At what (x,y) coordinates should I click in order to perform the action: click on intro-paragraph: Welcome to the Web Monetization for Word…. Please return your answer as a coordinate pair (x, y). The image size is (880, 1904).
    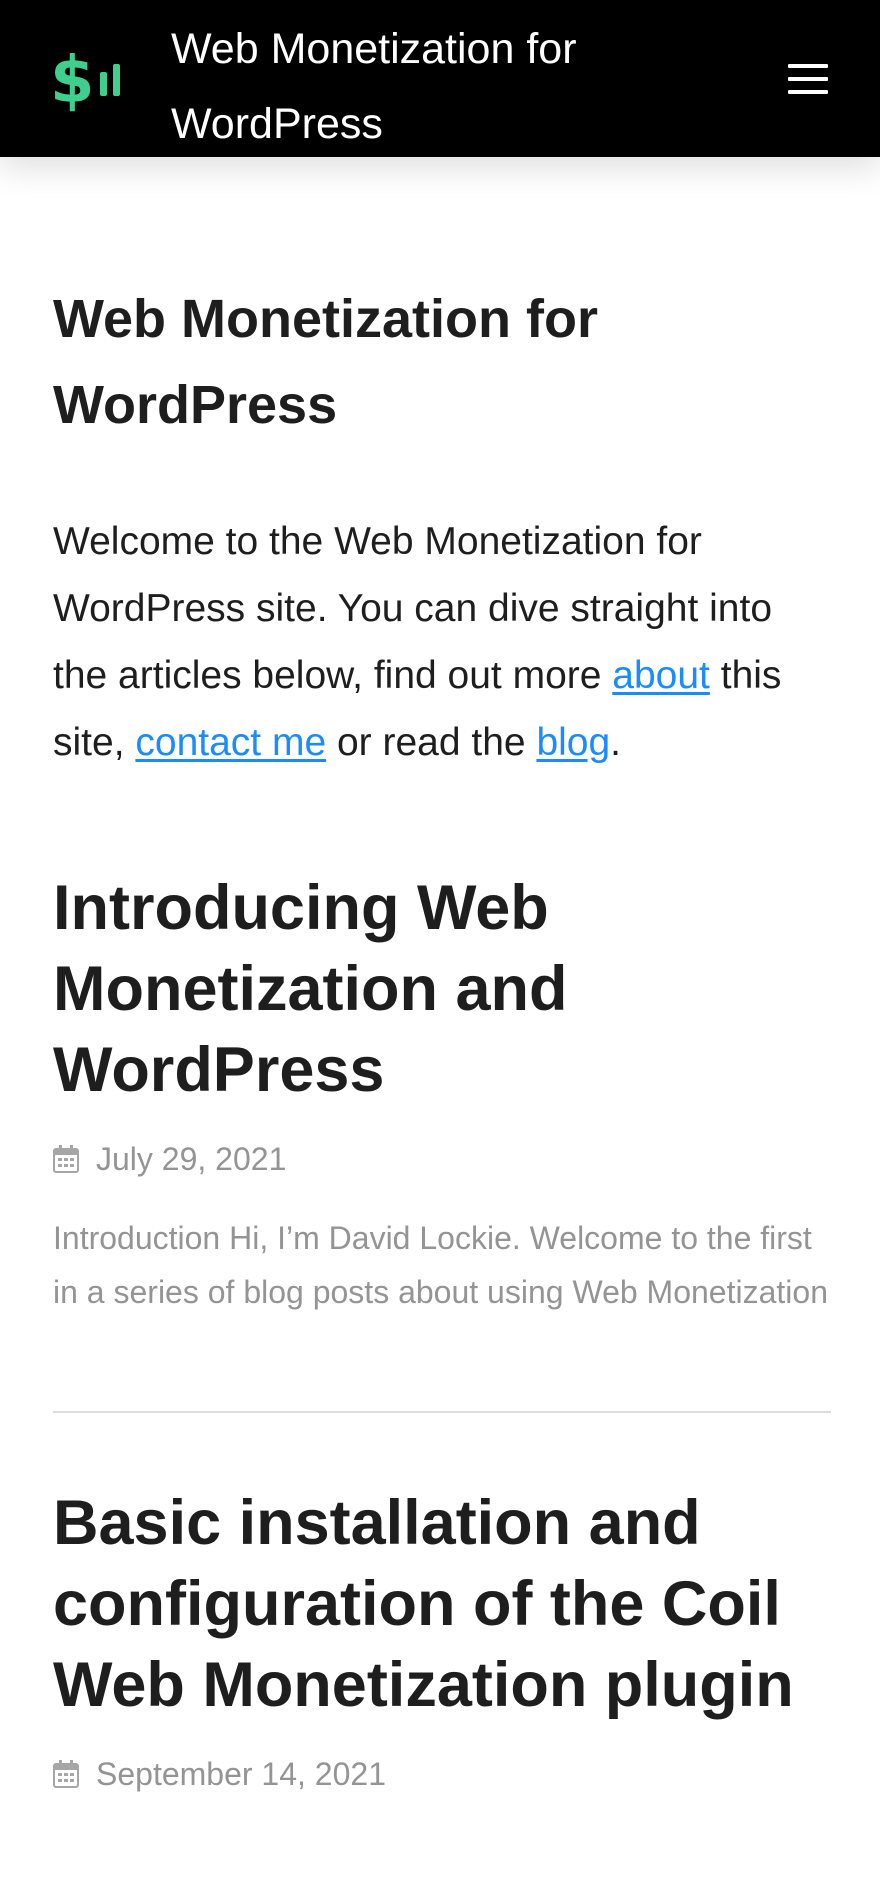
    Looking at the image, I should click on (442, 642).